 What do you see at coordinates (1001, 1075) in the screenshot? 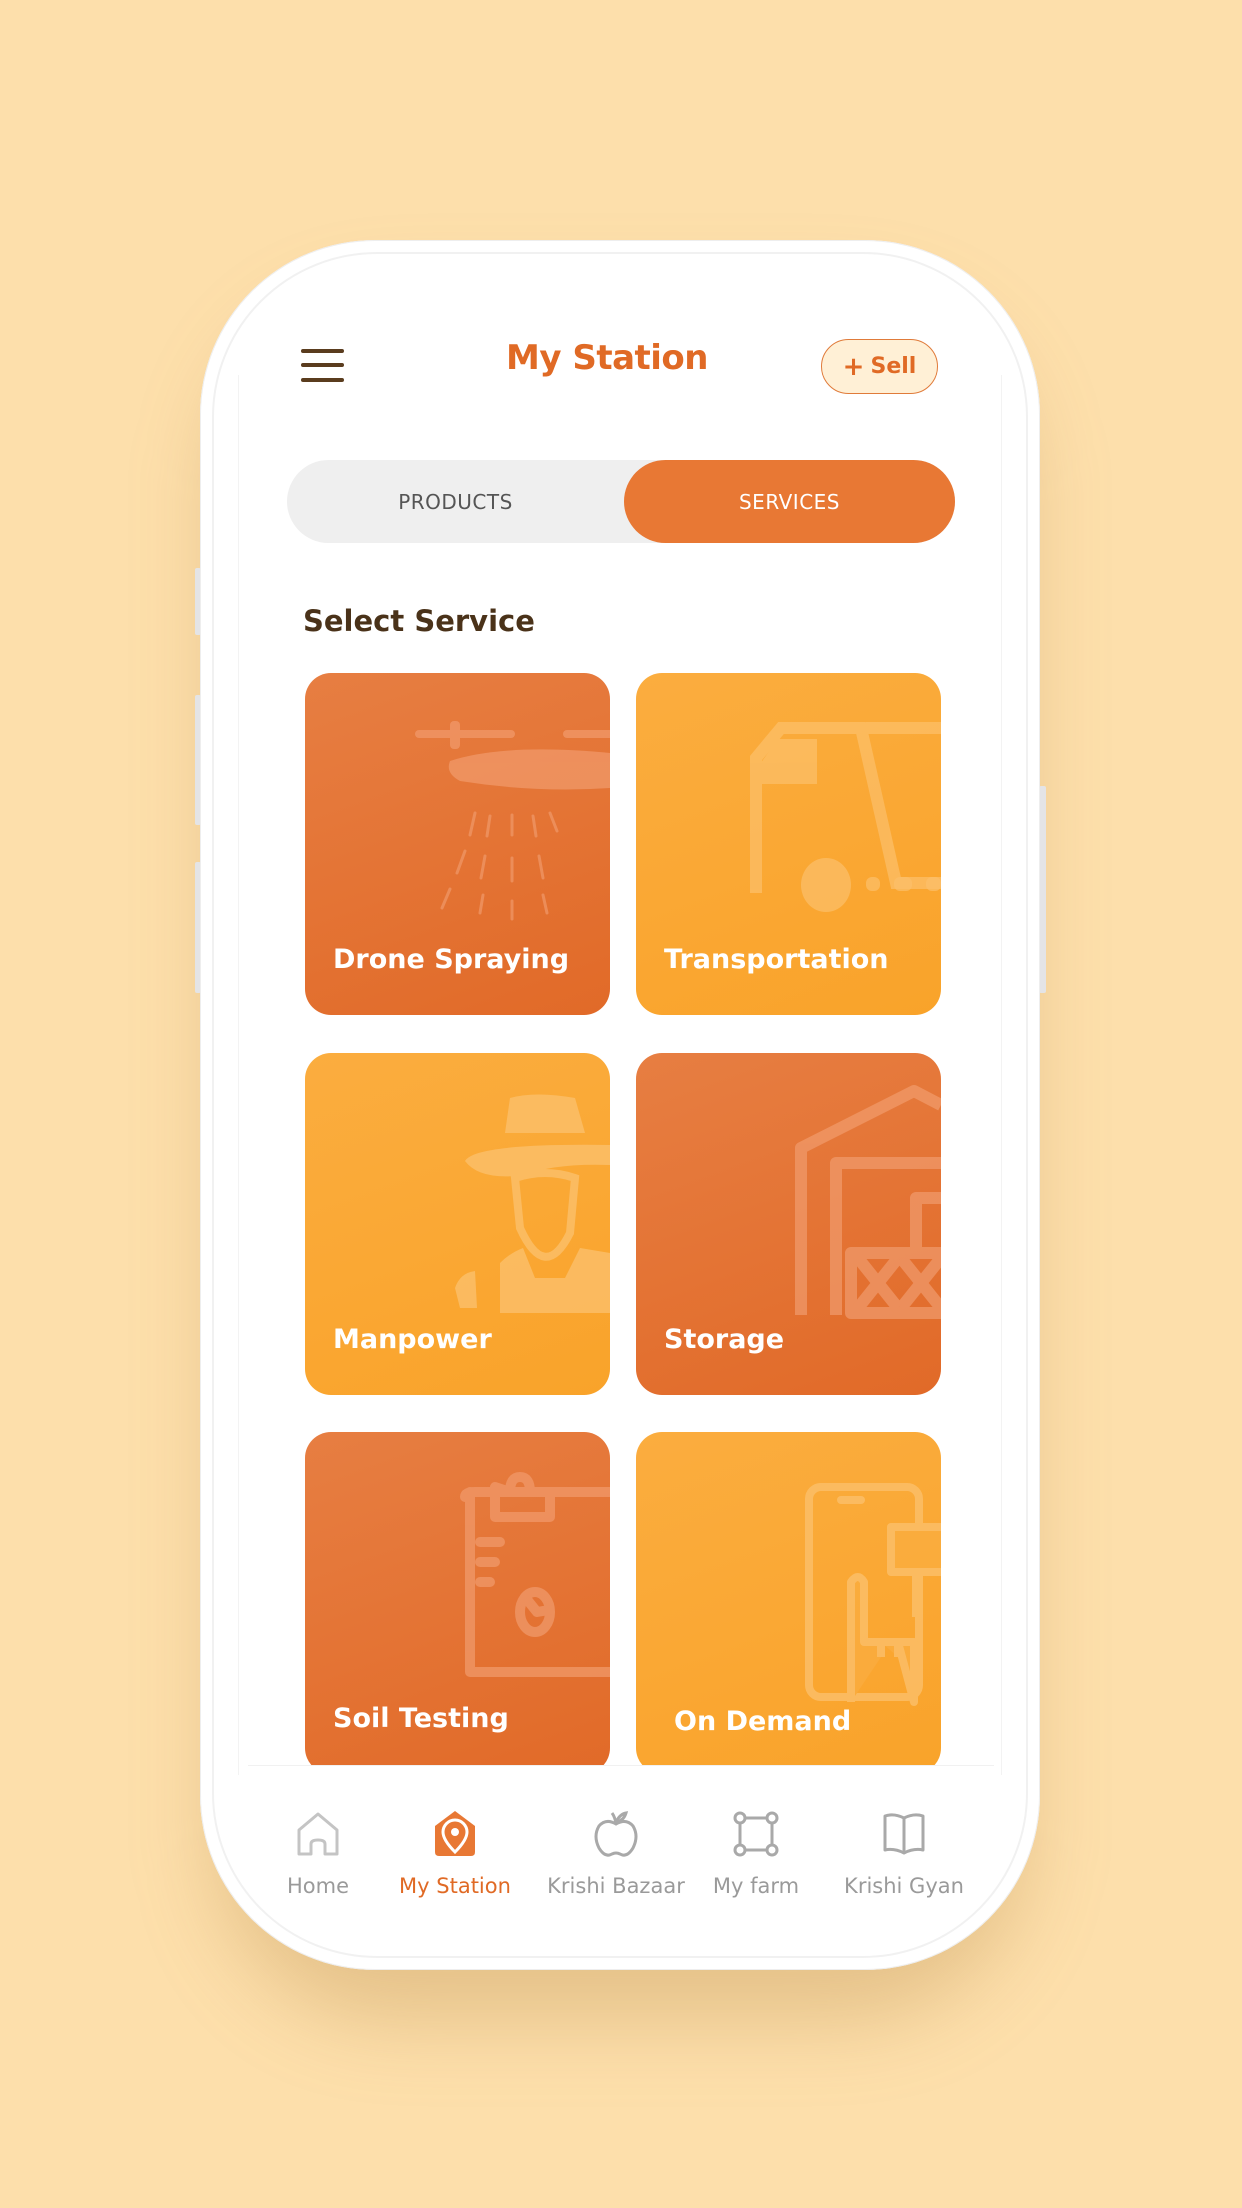
I see `screen-edge-right` at bounding box center [1001, 1075].